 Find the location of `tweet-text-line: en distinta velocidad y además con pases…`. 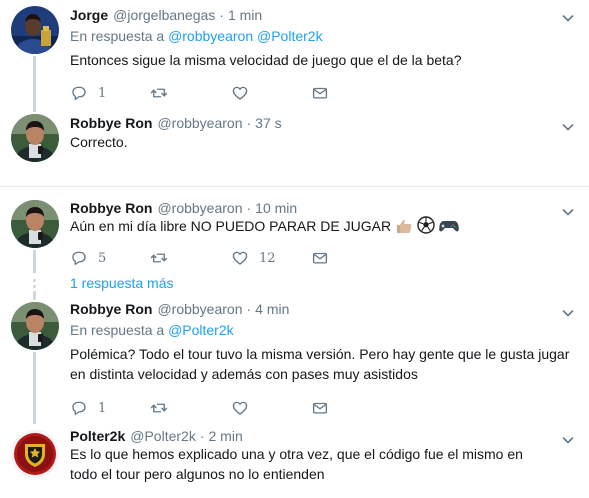

tweet-text-line: en distinta velocidad y además con pases… is located at coordinates (244, 374).